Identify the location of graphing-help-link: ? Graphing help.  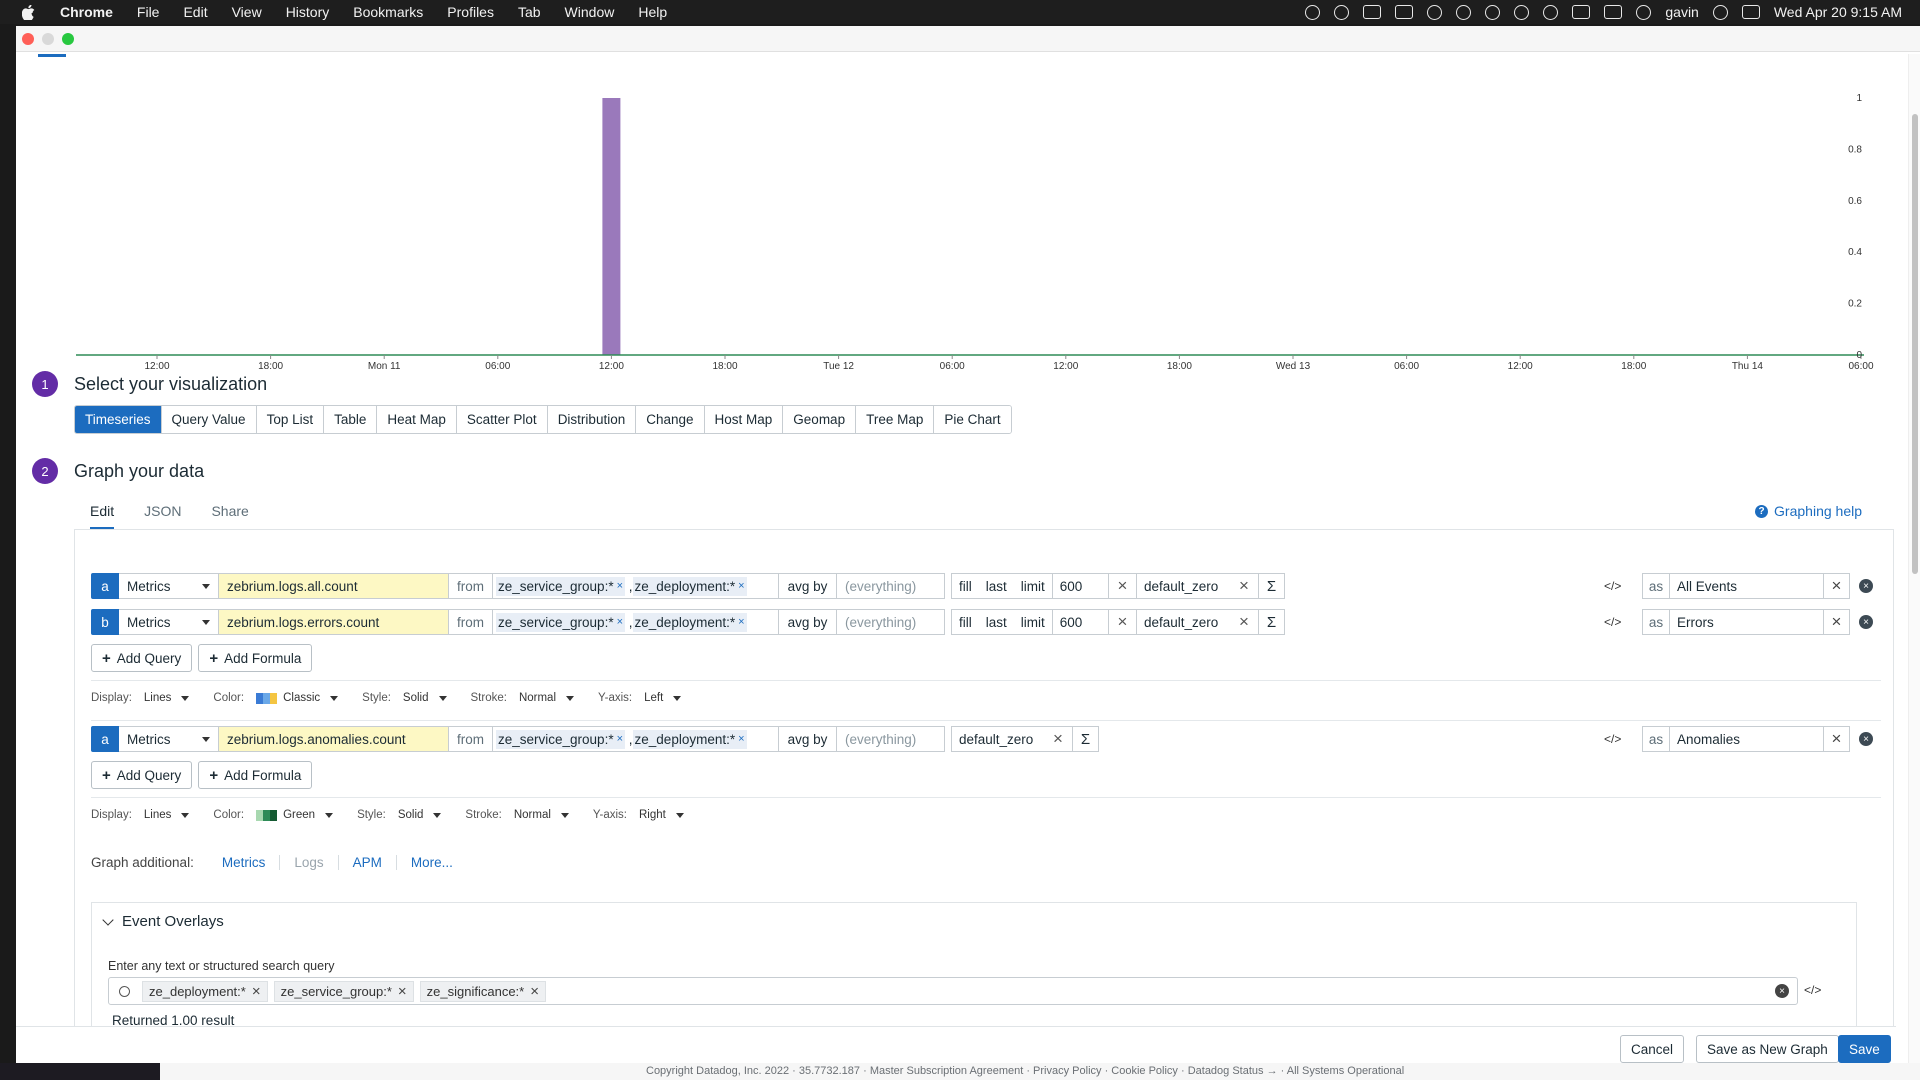
(1808, 511).